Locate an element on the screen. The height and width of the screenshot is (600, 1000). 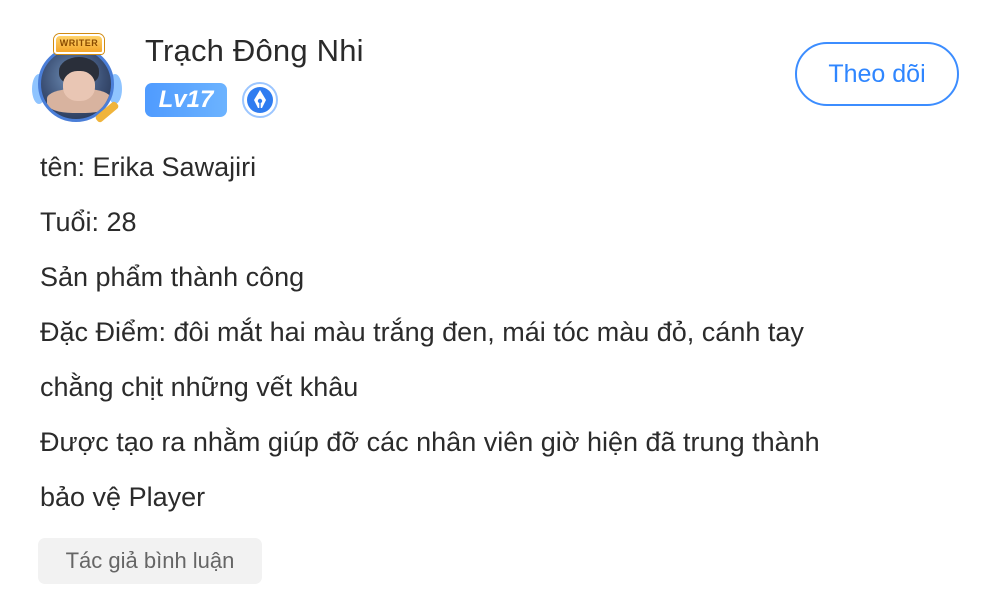
post-line: tên: Erika Sawajiri is located at coordinates (148, 167).